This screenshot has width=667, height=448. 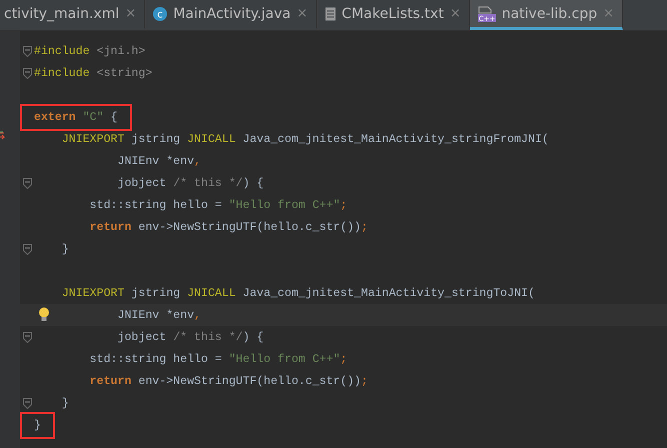 What do you see at coordinates (298, 293) in the screenshot?
I see `code-line: JNIEXPORT jstring JNICALL Java_com_jnitest_MainActivity_stringToJNI(` at bounding box center [298, 293].